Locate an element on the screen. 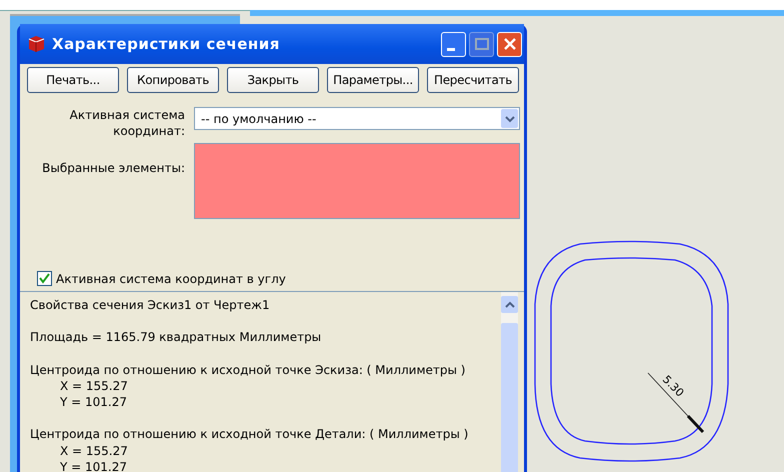 This screenshot has height=472, width=784. dialog-button: Пересчитать is located at coordinates (473, 80).